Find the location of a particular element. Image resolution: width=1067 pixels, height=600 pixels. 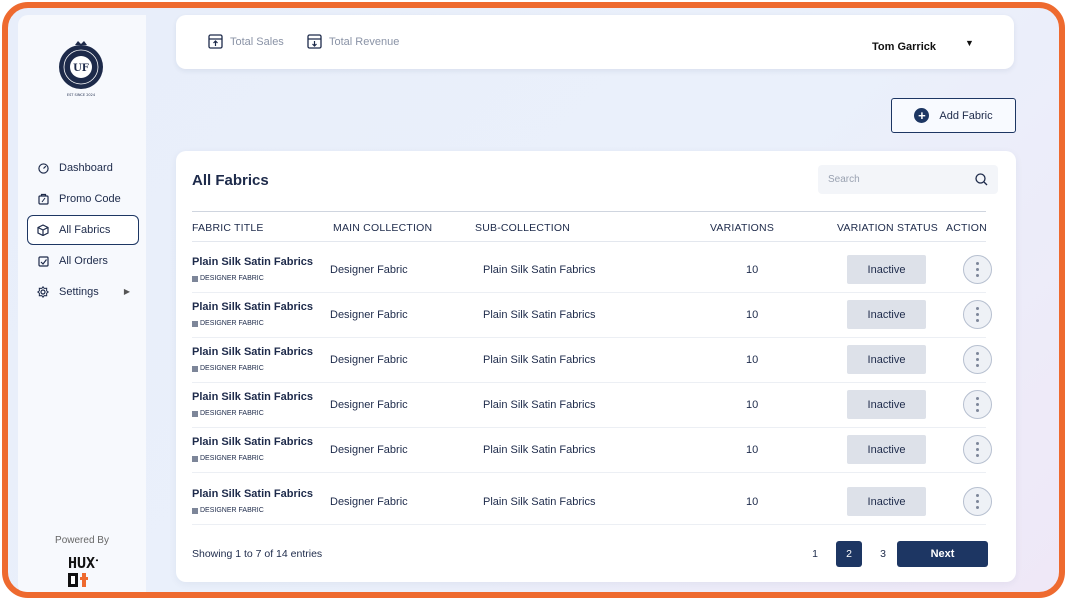

svg-text: EST SINCE 2024 is located at coordinates (81, 95).